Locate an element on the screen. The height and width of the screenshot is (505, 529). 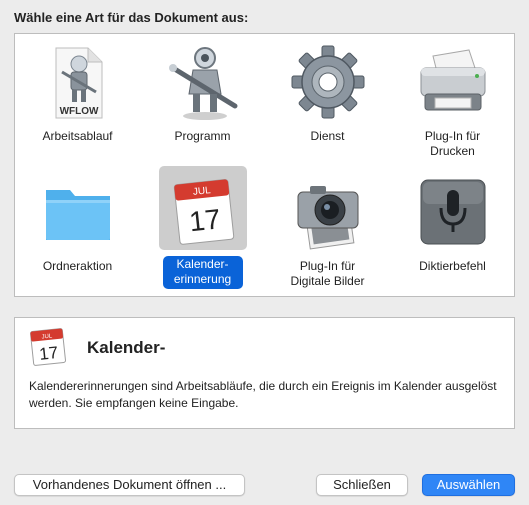
tile-diktierbefehl: Diktierbefehl is located at coordinates (452, 229).